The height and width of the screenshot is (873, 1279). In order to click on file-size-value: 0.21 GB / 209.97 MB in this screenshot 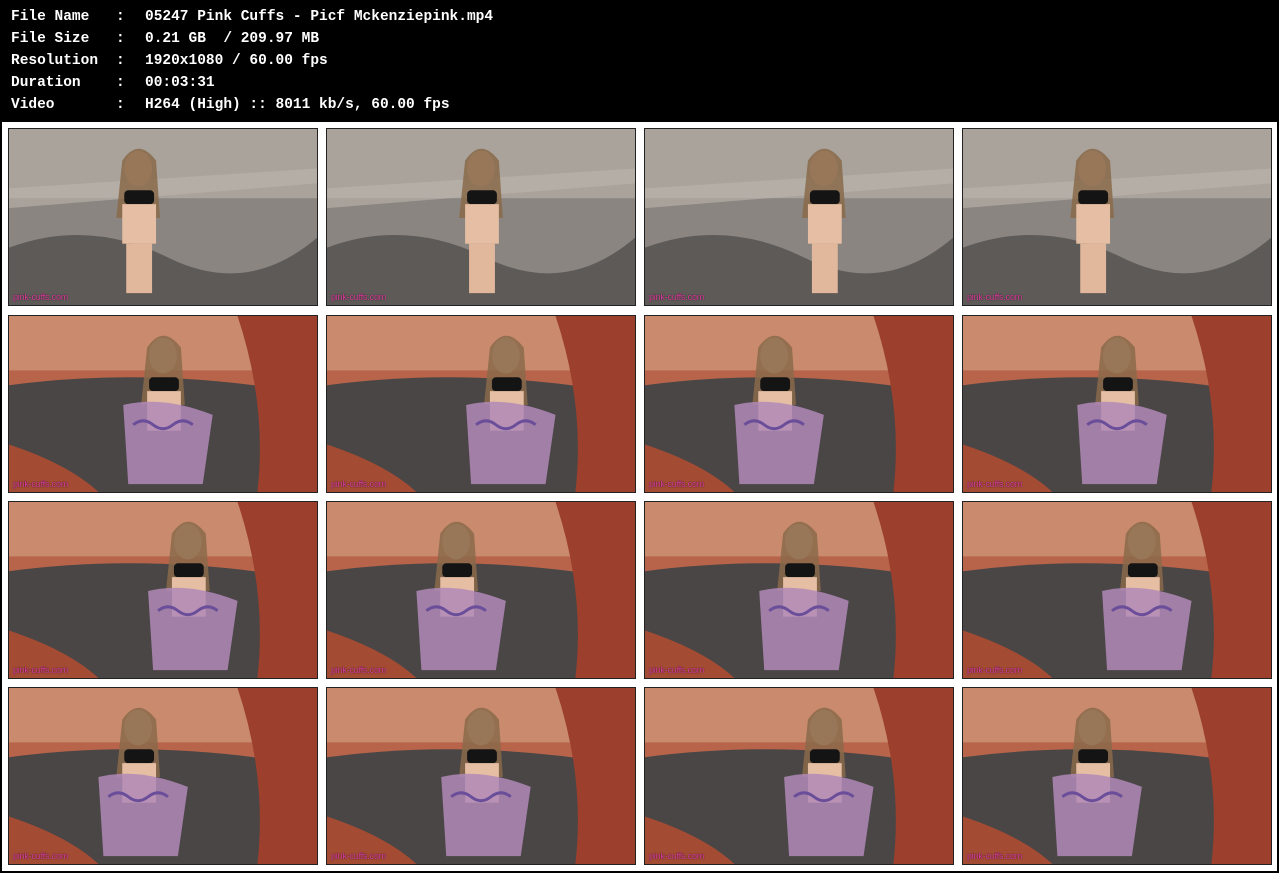, I will do `click(232, 39)`.